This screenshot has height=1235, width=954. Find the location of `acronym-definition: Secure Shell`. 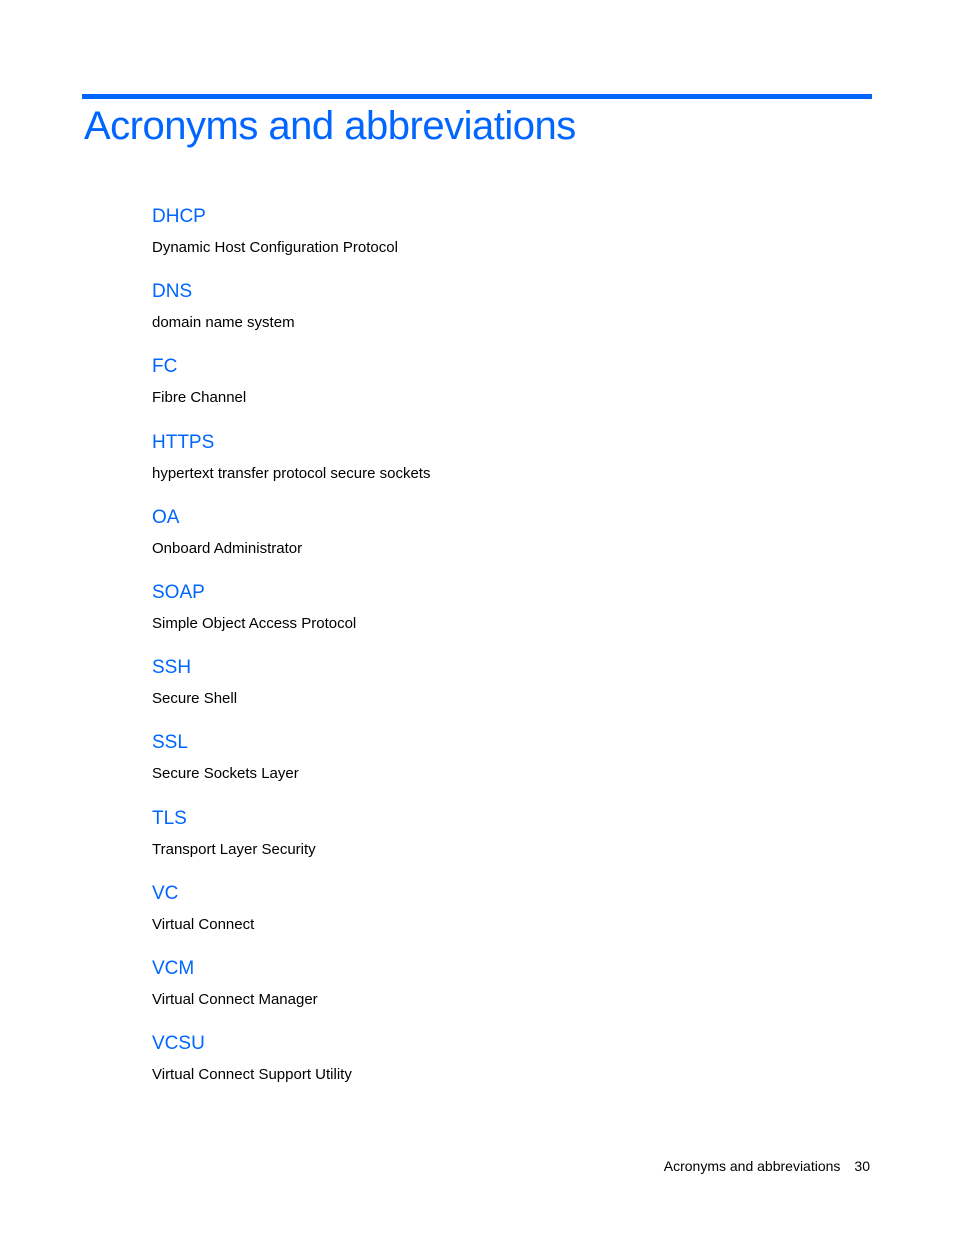

acronym-definition: Secure Shell is located at coordinates (195, 699).